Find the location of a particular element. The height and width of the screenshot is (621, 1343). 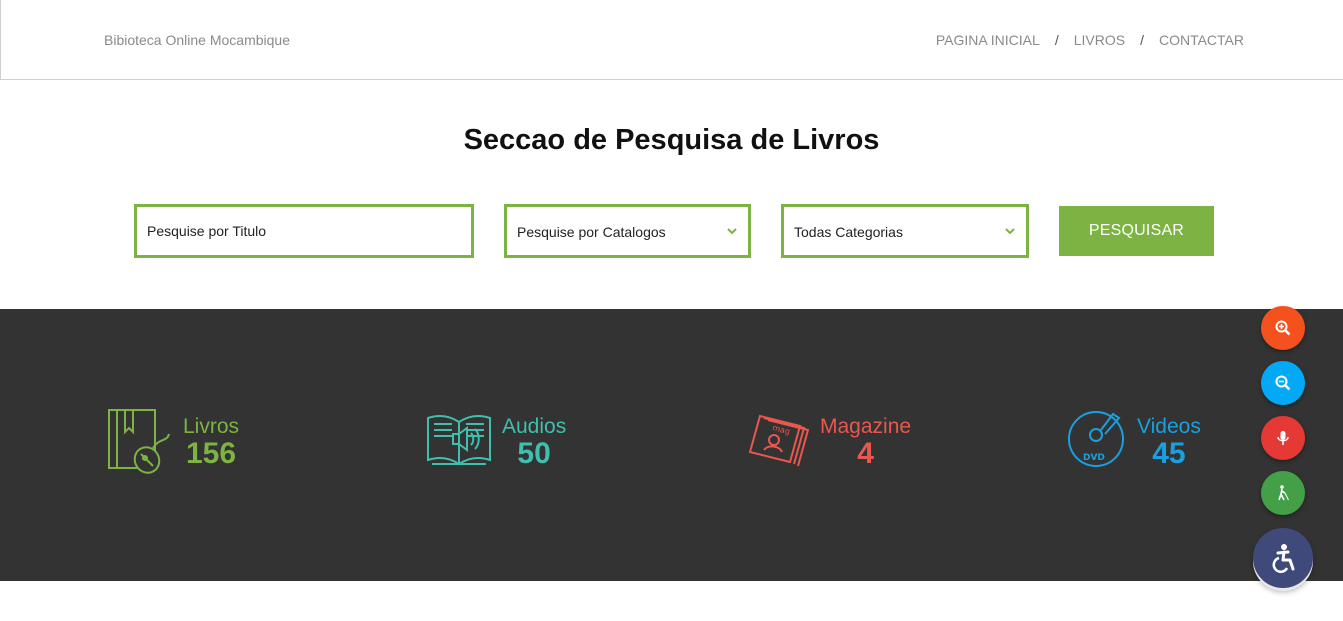

title-search-input is located at coordinates (304, 231).